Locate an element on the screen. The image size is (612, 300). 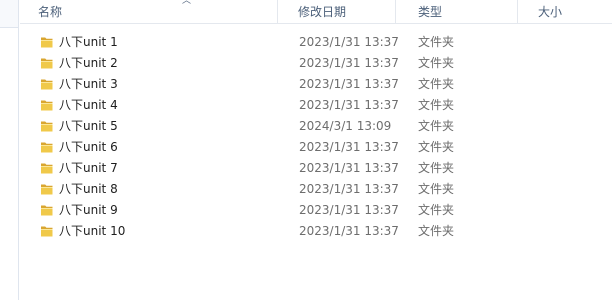
column-header-type: 类型 is located at coordinates (455, 12).